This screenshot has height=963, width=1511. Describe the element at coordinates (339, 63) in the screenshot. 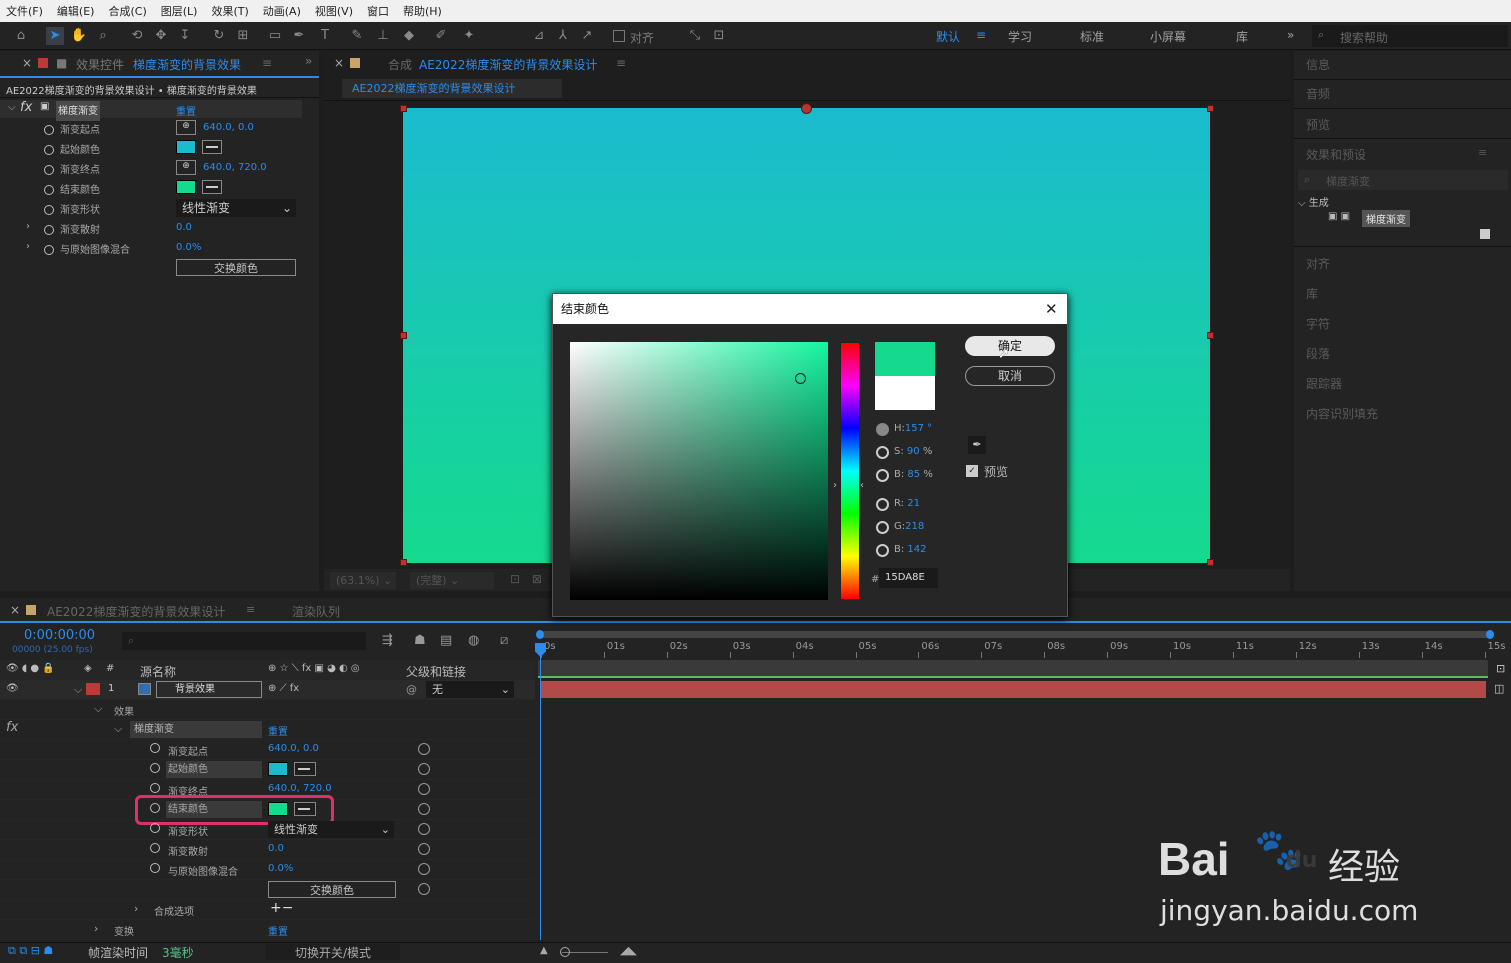

I see `close-icon: ×` at that location.